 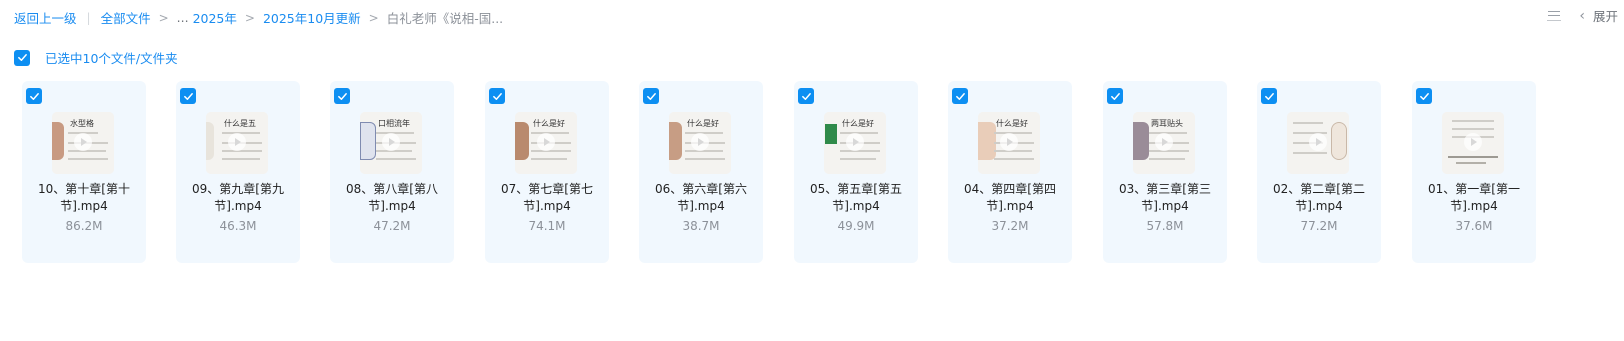 What do you see at coordinates (84, 226) in the screenshot?
I see `file-size: 86.2M` at bounding box center [84, 226].